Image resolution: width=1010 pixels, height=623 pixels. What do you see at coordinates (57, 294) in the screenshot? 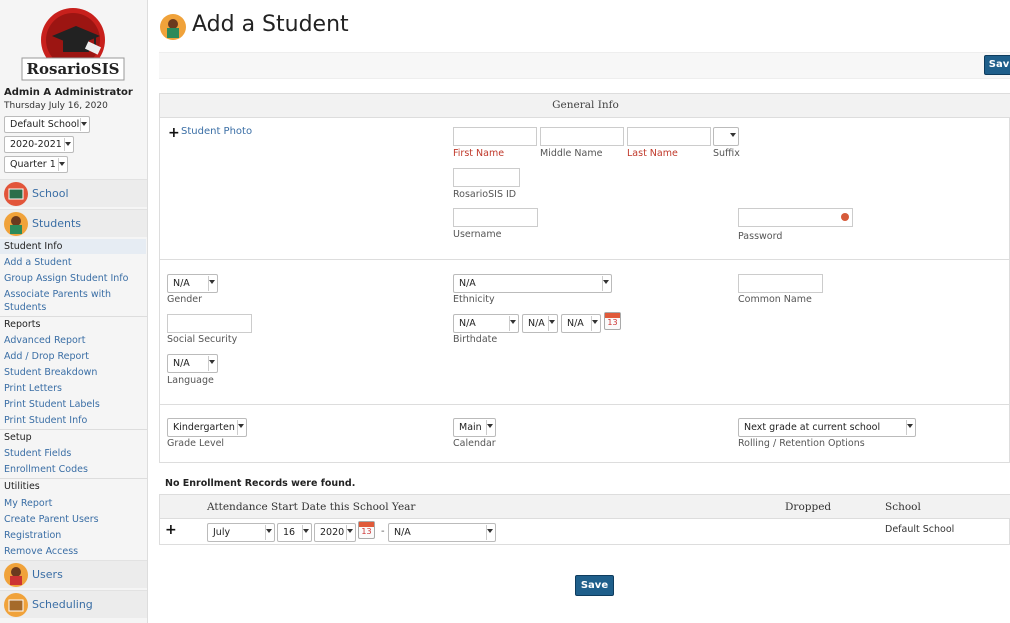
I see `sidebar-item-associate-parents: Associate Parents with` at bounding box center [57, 294].